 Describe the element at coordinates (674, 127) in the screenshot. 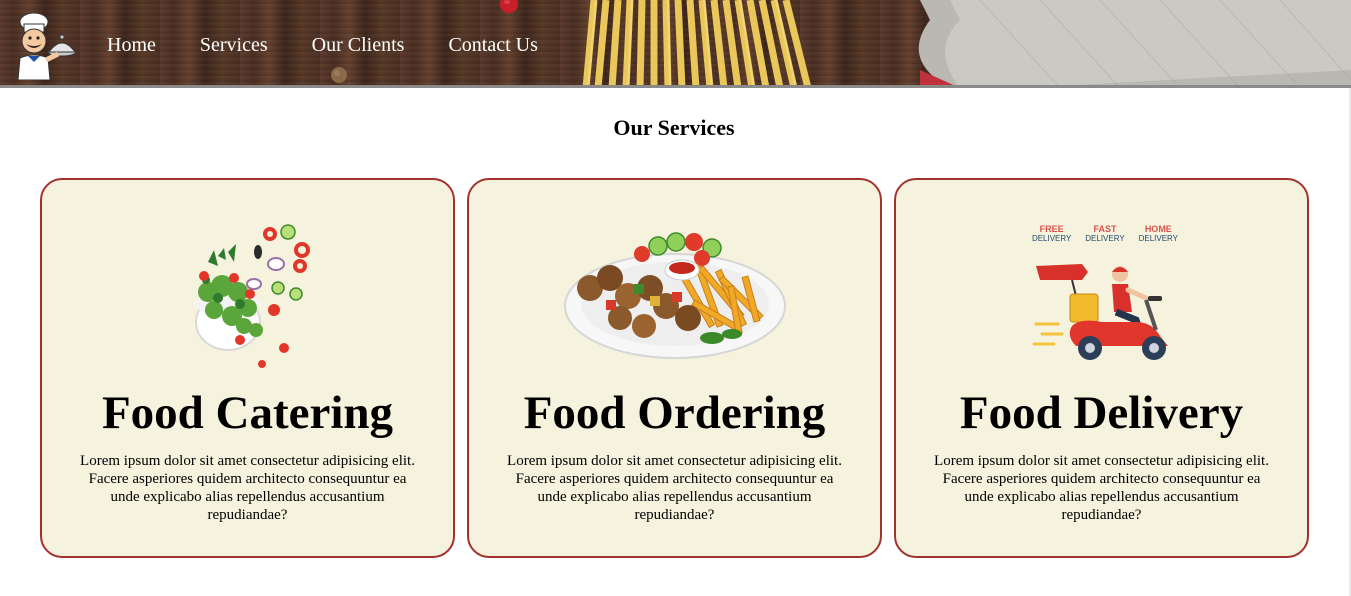

I see `services-title: Our Services` at that location.